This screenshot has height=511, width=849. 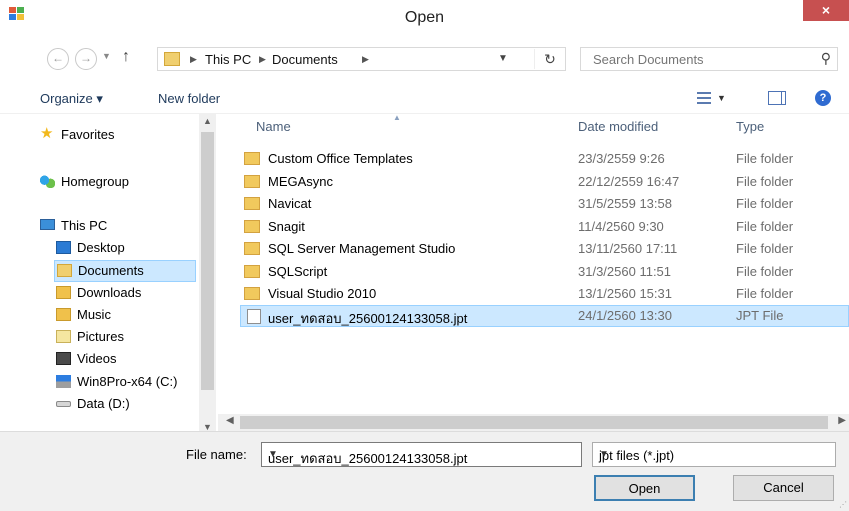 What do you see at coordinates (783, 488) in the screenshot?
I see `cancel-button: Cancel` at bounding box center [783, 488].